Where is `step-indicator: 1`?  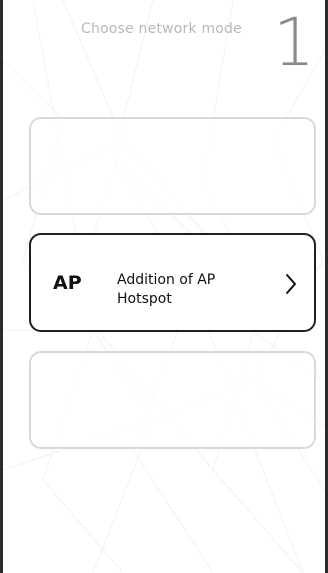
step-indicator: 1 is located at coordinates (294, 42).